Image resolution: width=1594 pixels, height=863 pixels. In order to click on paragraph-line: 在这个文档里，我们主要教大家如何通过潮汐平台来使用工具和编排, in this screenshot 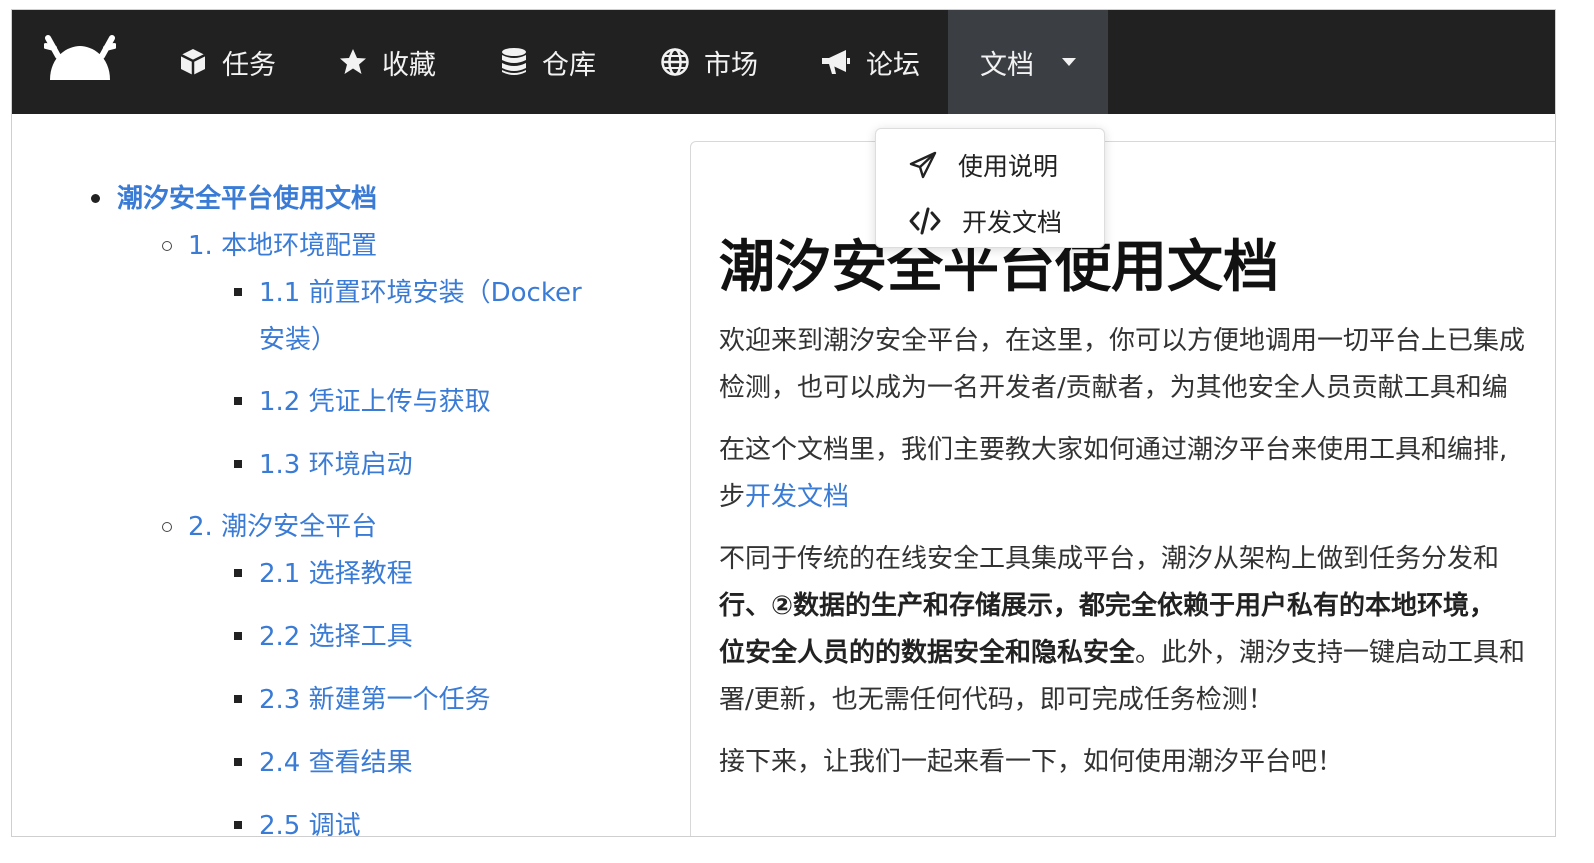, I will do `click(1113, 450)`.